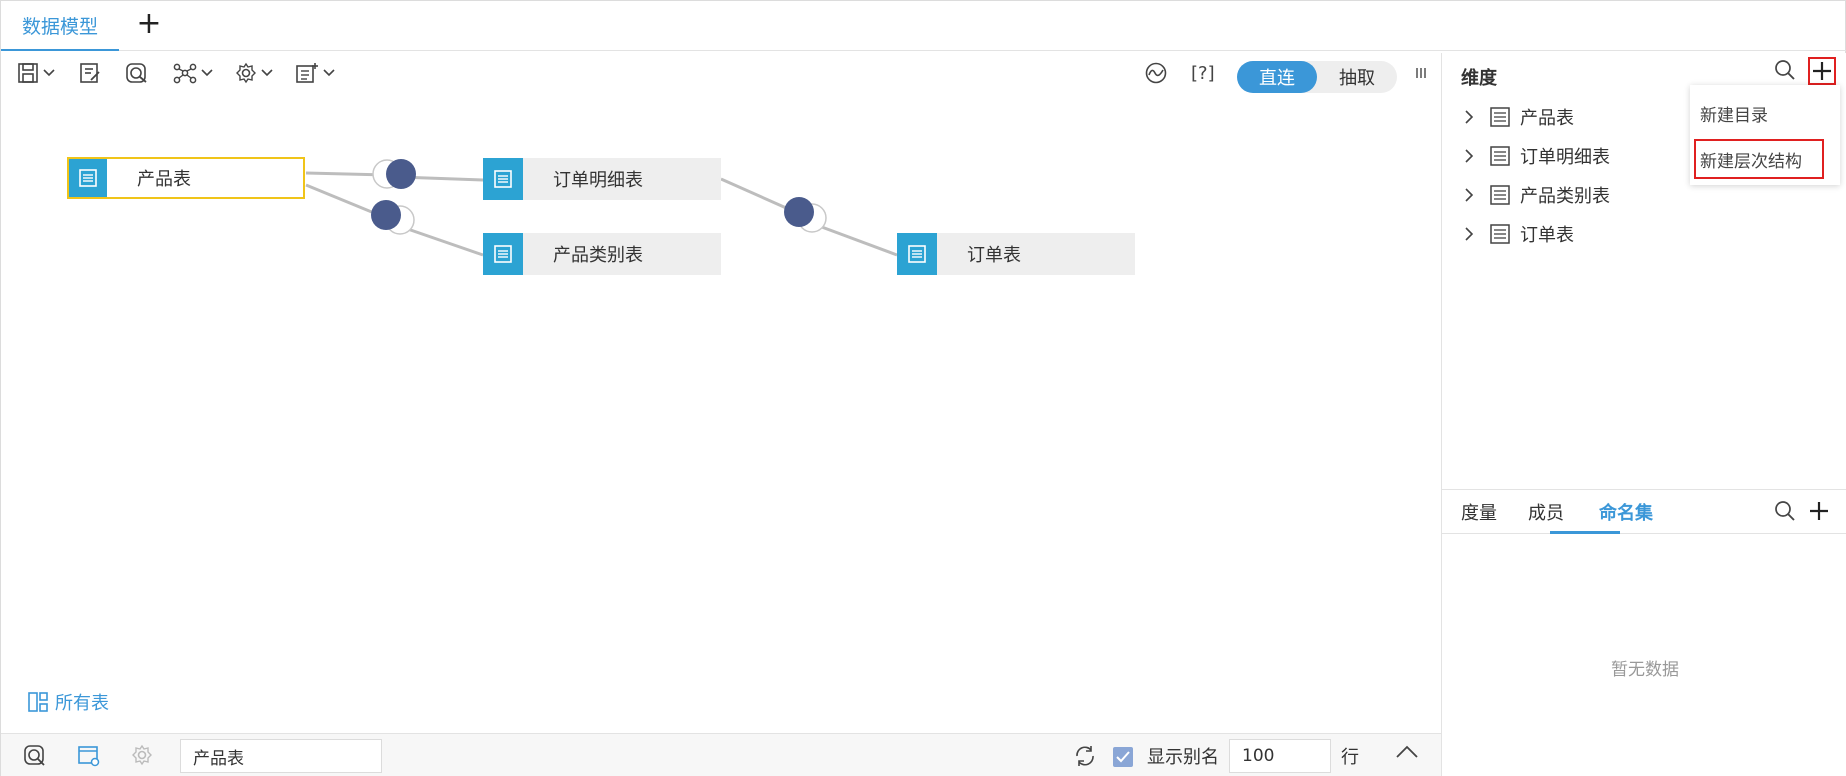 Image resolution: width=1846 pixels, height=776 pixels. Describe the element at coordinates (1565, 157) in the screenshot. I see `tree-item-label: 订单明细表` at that location.